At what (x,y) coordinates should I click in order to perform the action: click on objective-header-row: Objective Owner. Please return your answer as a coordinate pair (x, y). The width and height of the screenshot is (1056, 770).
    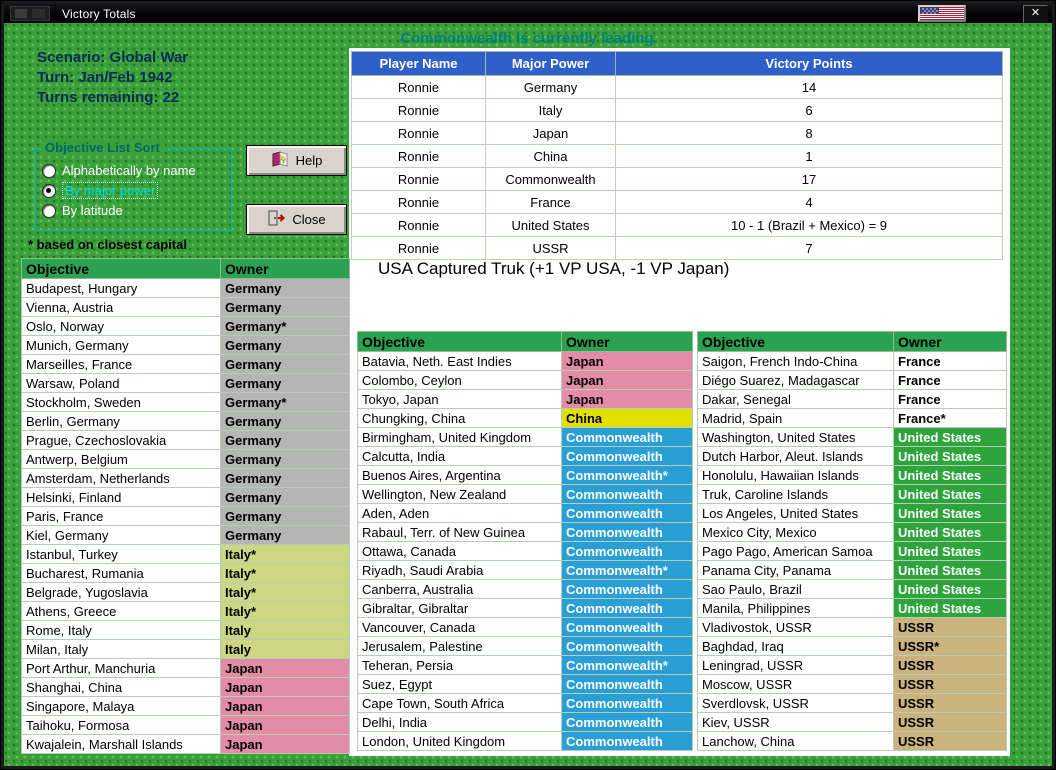
    Looking at the image, I should click on (852, 341).